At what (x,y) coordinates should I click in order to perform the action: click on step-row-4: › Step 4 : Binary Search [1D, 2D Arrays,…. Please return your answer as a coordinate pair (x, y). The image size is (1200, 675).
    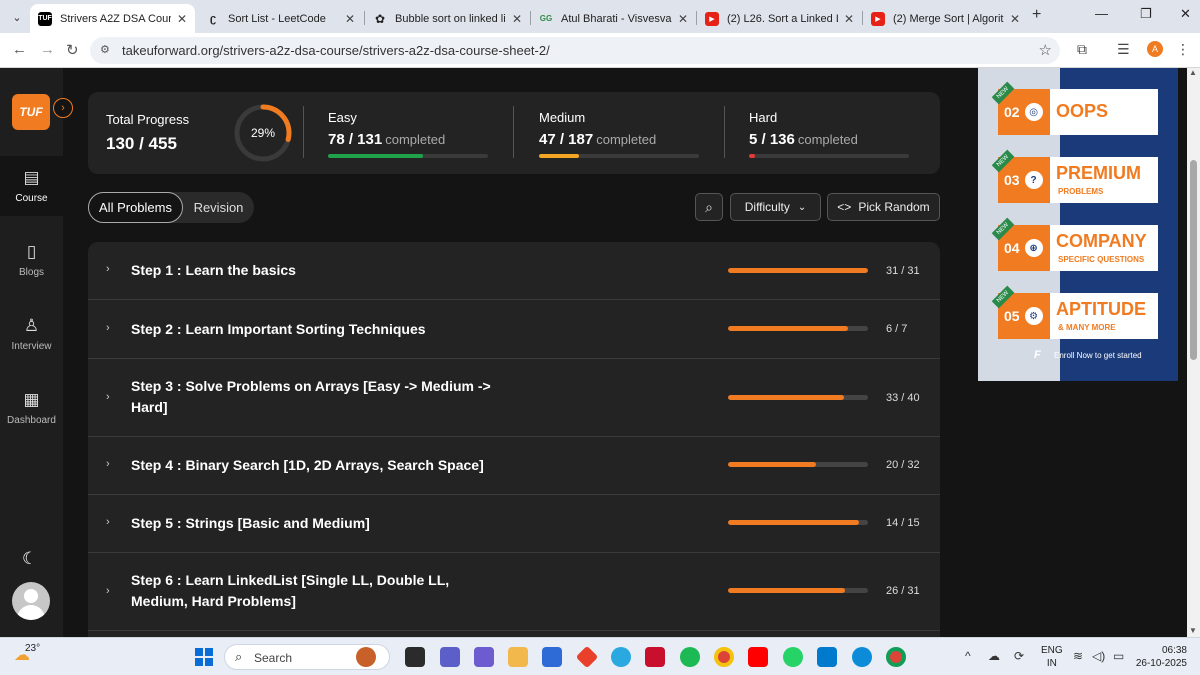
    Looking at the image, I should click on (514, 466).